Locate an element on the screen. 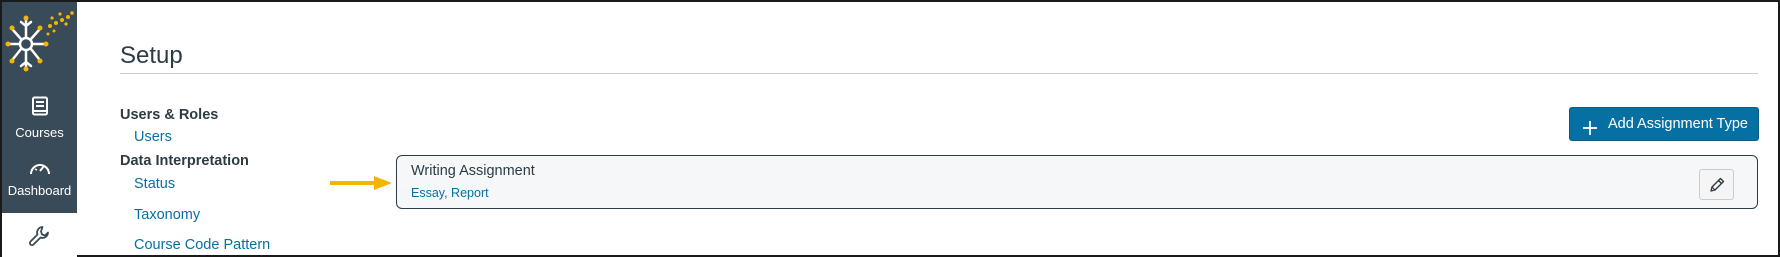  nav-admin is located at coordinates (39, 235).